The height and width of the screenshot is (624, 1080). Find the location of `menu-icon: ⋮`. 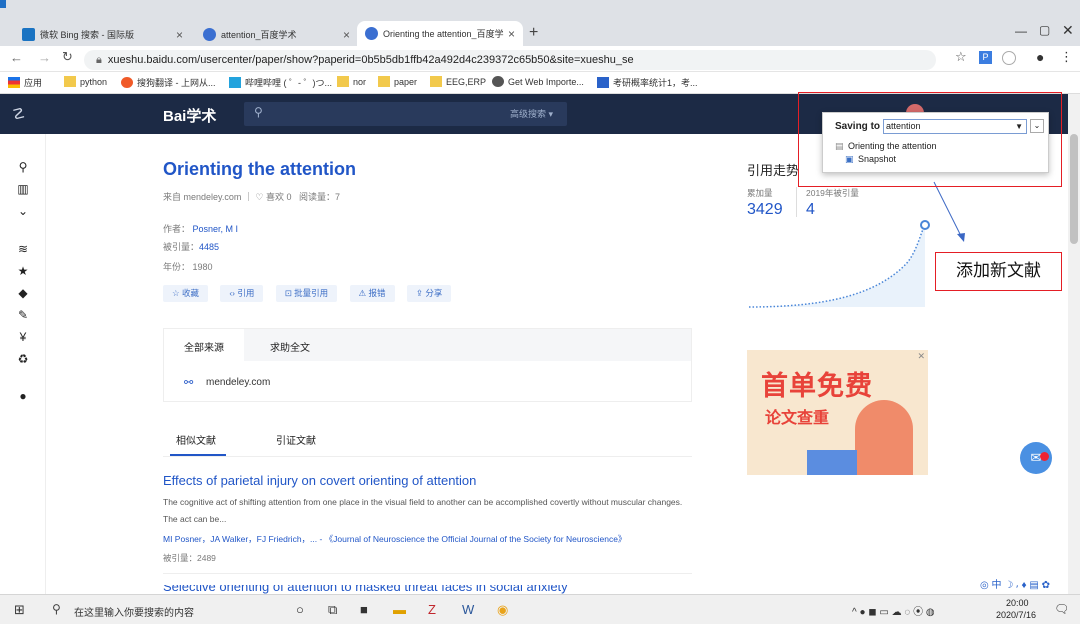

menu-icon: ⋮ is located at coordinates (1066, 57).